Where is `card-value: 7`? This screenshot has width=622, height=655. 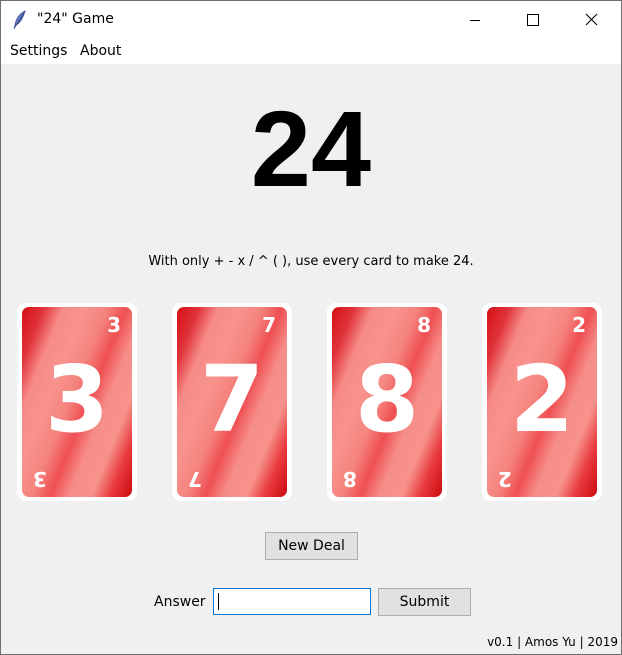 card-value: 7 is located at coordinates (231, 399).